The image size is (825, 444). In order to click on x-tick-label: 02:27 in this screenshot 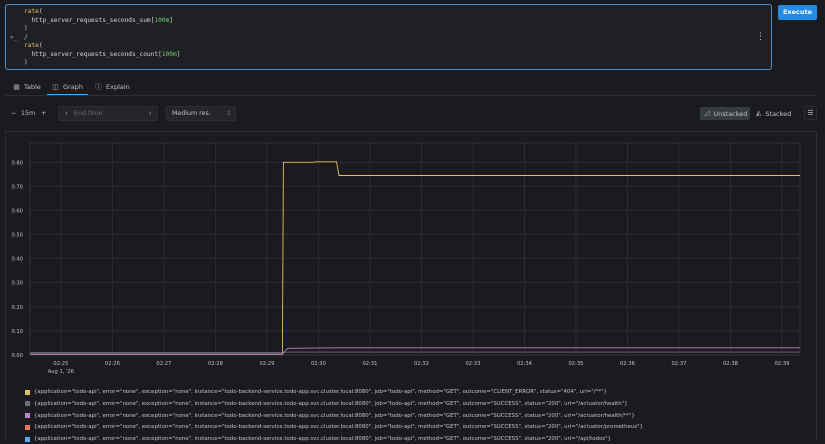, I will do `click(163, 364)`.